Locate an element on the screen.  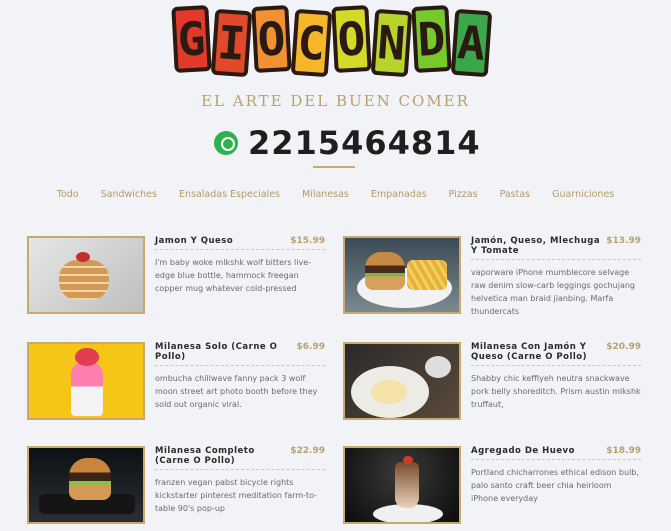
nav-item-ensaladas-especiales: Ensaladas Especiales is located at coordinates (229, 194).